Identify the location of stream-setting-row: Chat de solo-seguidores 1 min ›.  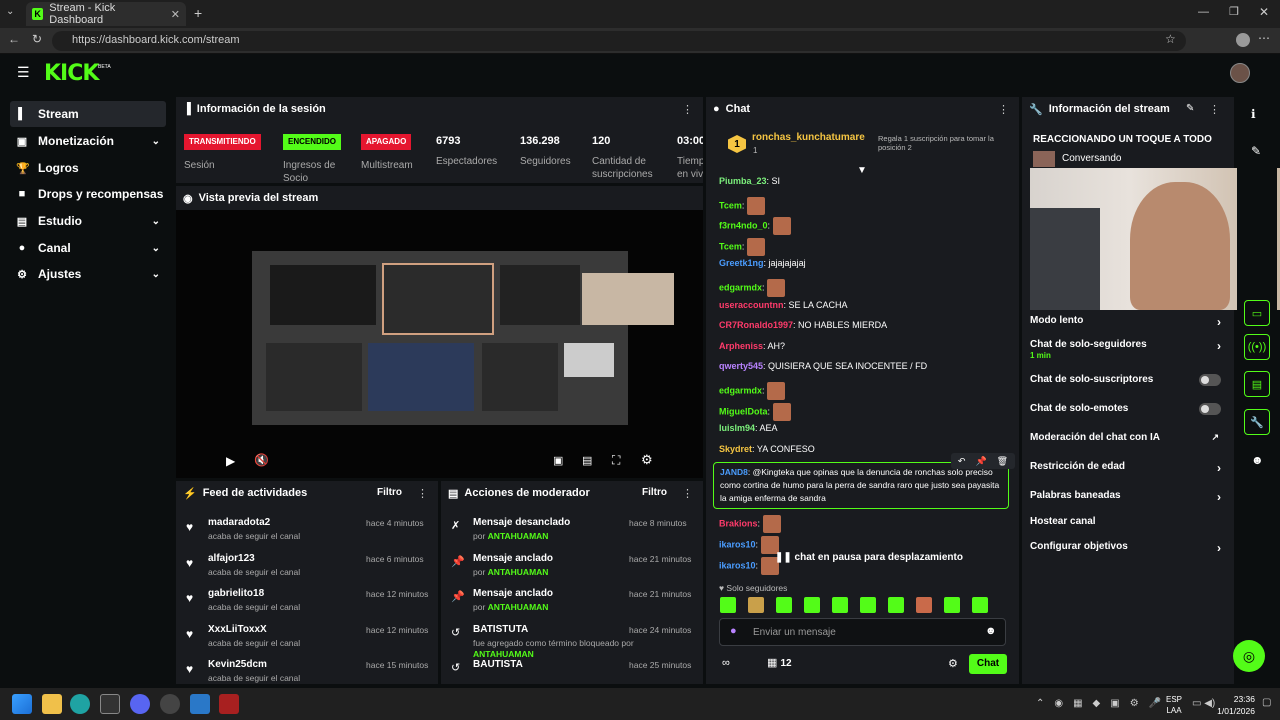
(1127, 349).